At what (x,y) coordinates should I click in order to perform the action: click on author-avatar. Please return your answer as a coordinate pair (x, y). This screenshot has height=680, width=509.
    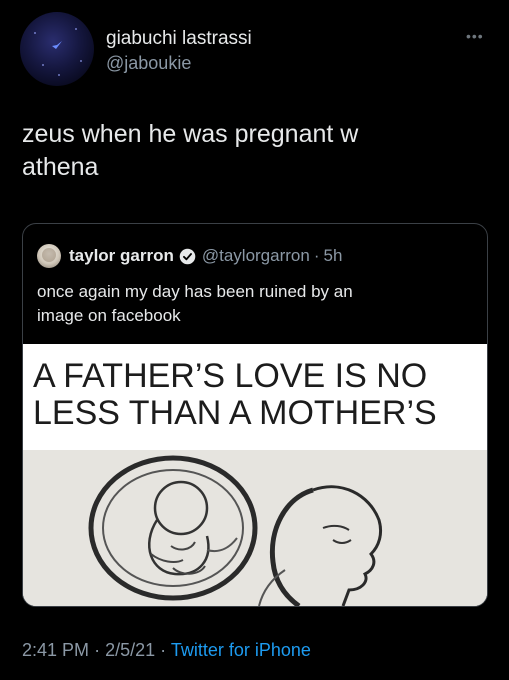
    Looking at the image, I should click on (57, 49).